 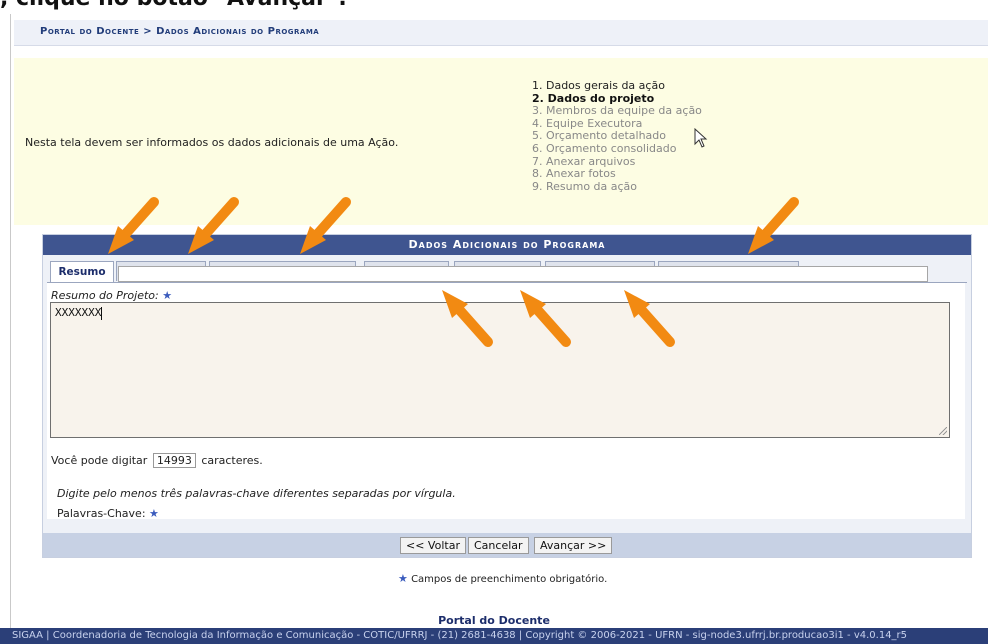 I want to click on resize-grip-icon, so click(x=943, y=431).